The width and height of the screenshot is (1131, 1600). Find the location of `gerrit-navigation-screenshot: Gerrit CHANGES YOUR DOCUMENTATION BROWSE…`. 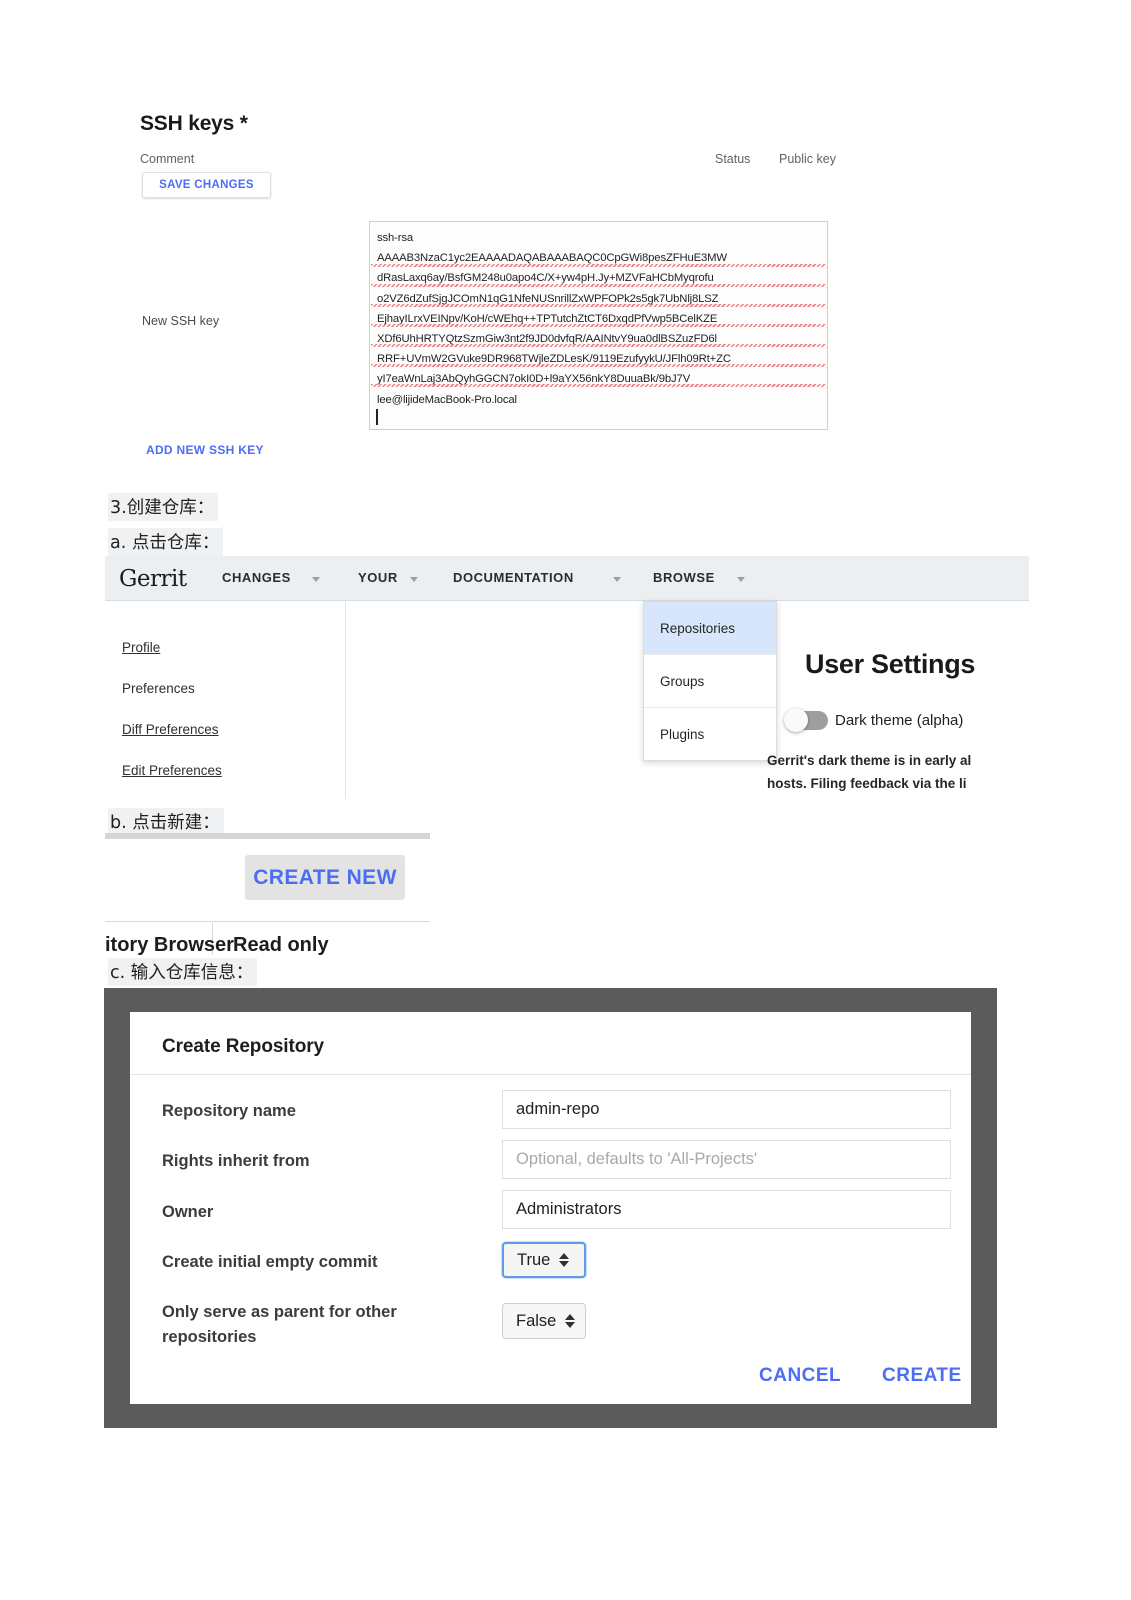

gerrit-navigation-screenshot: Gerrit CHANGES YOUR DOCUMENTATION BROWSE… is located at coordinates (567, 677).